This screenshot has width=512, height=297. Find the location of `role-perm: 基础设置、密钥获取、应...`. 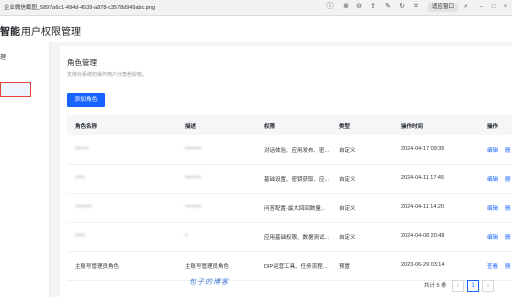

role-perm: 基础设置、密钥获取、应... is located at coordinates (297, 180).